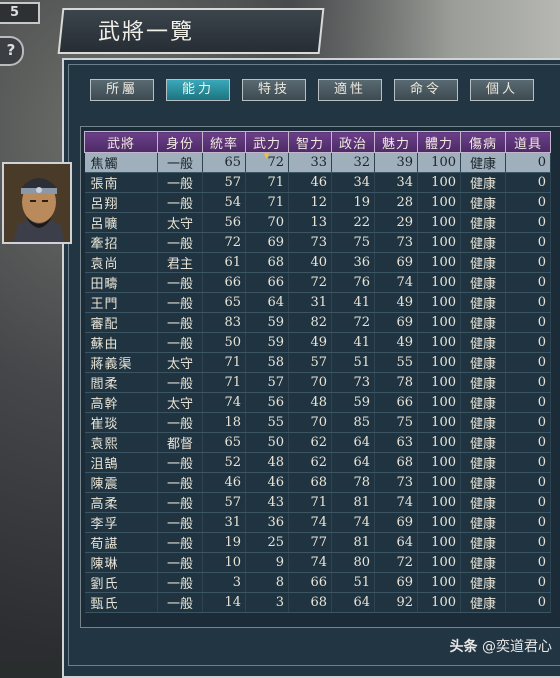 This screenshot has height=678, width=560. What do you see at coordinates (267, 402) in the screenshot?
I see `cell-武力: 56` at bounding box center [267, 402].